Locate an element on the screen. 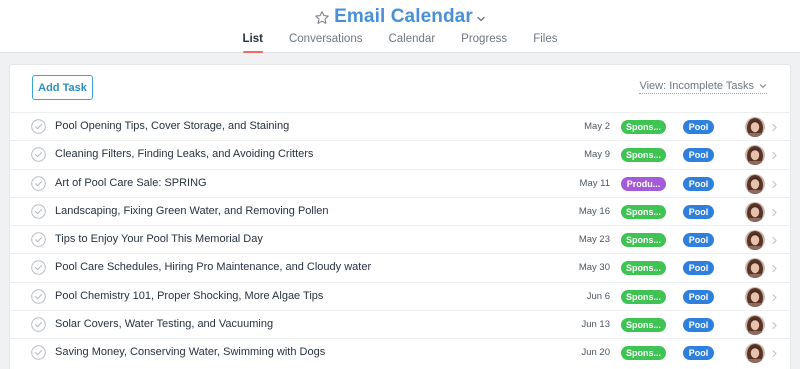 The height and width of the screenshot is (369, 800). task-due-date: May 23 is located at coordinates (594, 239).